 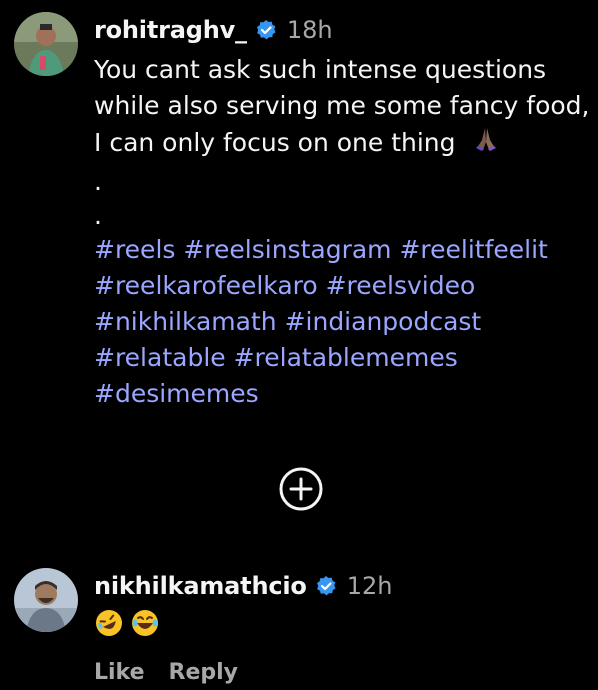 What do you see at coordinates (284, 286) in the screenshot?
I see `hashtag-line-2: #reelkarofeelkaro #reelsvideo` at bounding box center [284, 286].